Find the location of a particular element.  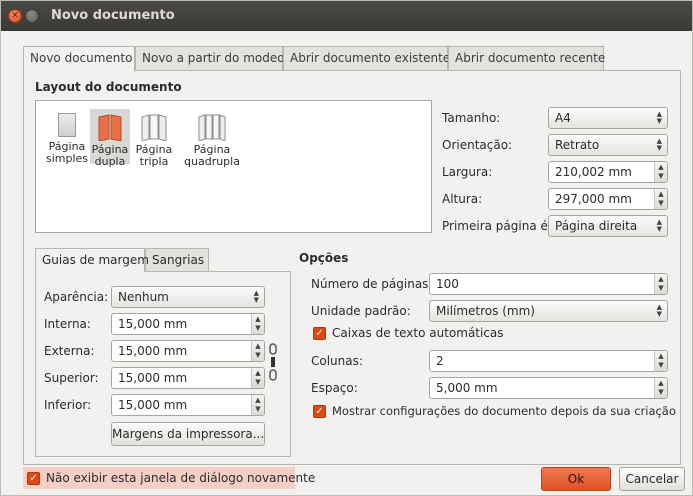

columns-label: Colunas: is located at coordinates (337, 361).